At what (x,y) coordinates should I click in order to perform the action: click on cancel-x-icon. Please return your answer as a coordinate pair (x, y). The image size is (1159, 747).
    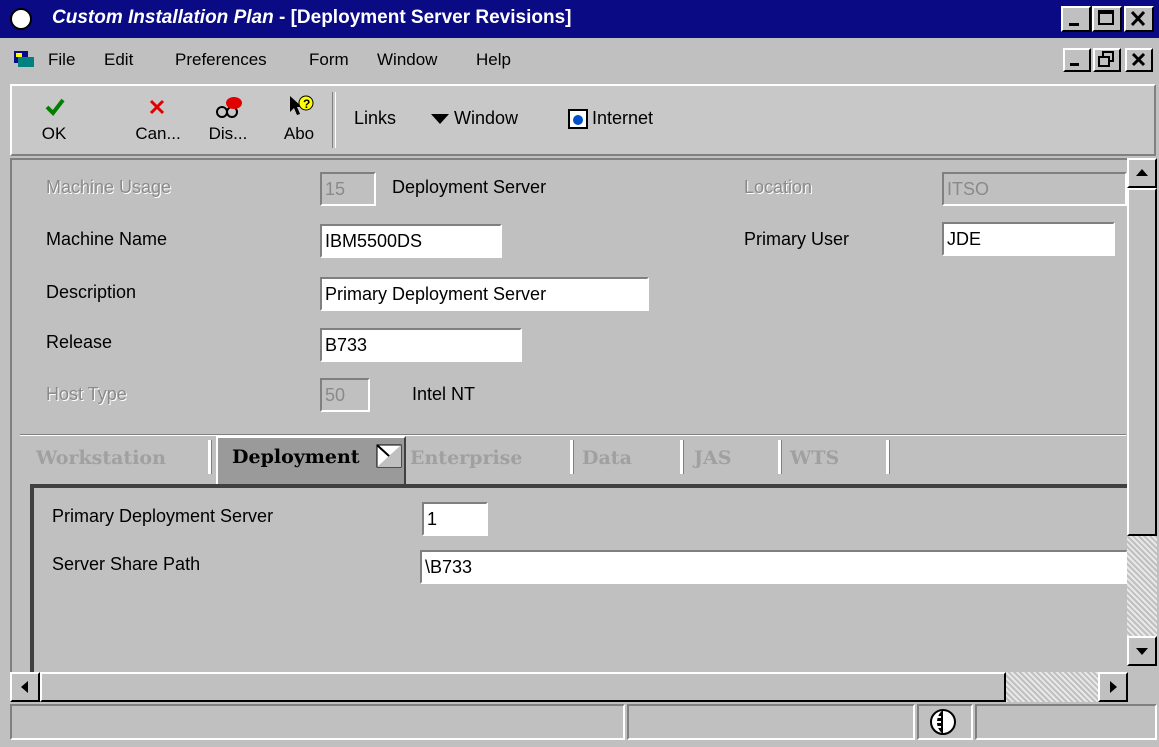
    Looking at the image, I should click on (157, 107).